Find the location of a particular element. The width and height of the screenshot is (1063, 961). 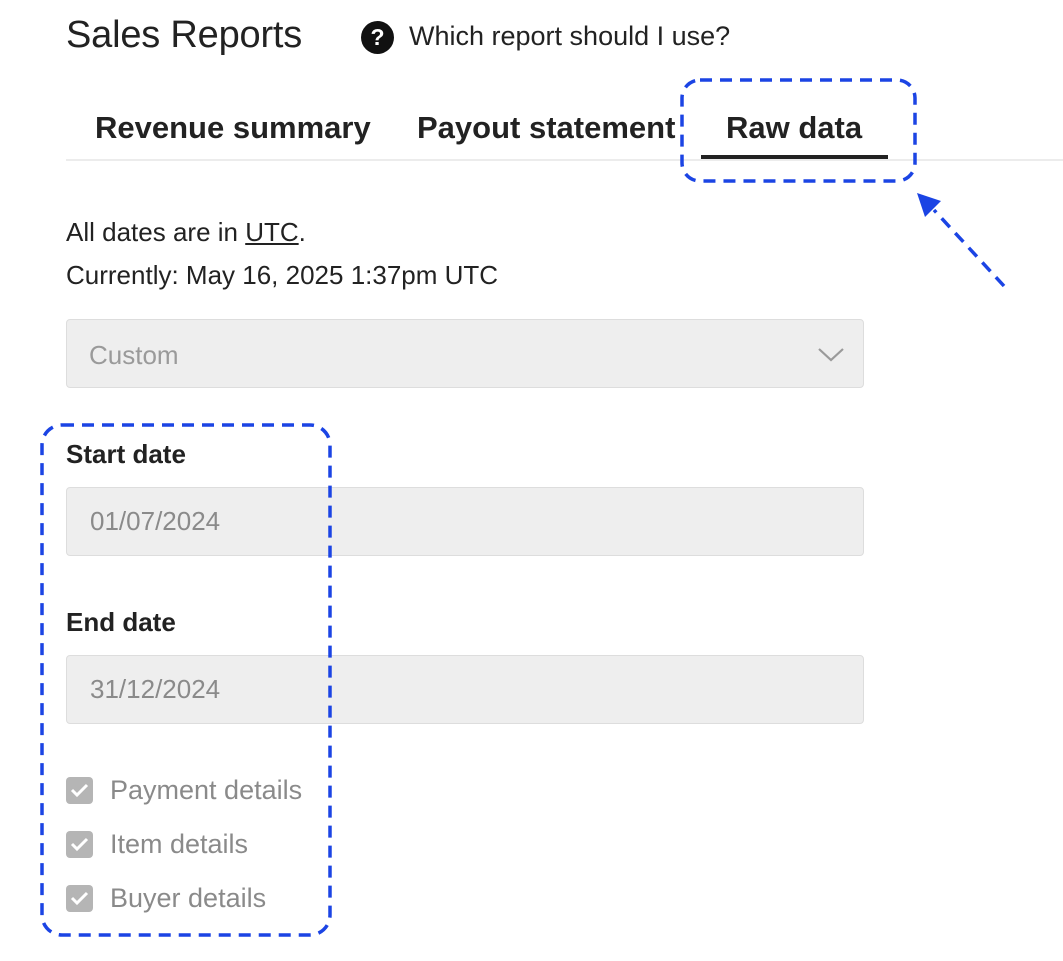

payment-details-label: Payment details is located at coordinates (206, 790).